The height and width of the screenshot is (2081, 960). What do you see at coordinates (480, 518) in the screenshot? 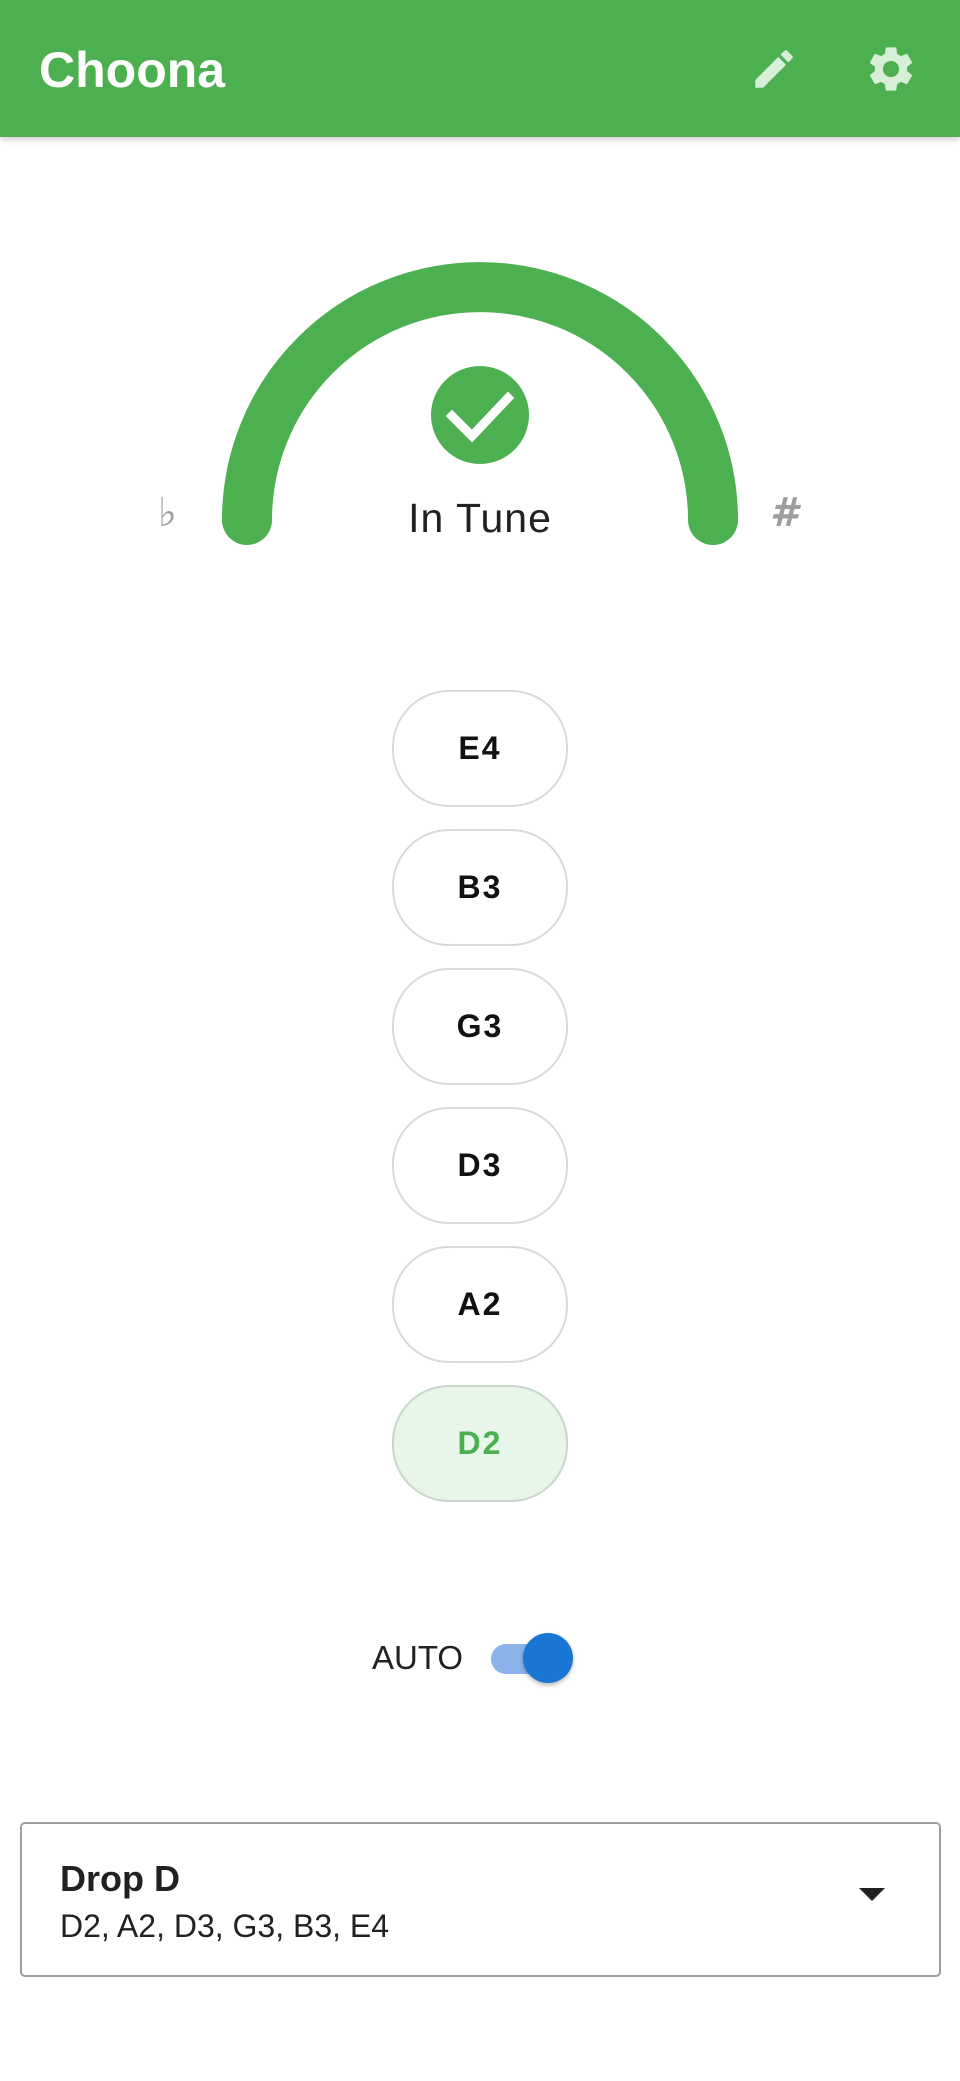
I see `tuning-status-text: In Tune` at bounding box center [480, 518].